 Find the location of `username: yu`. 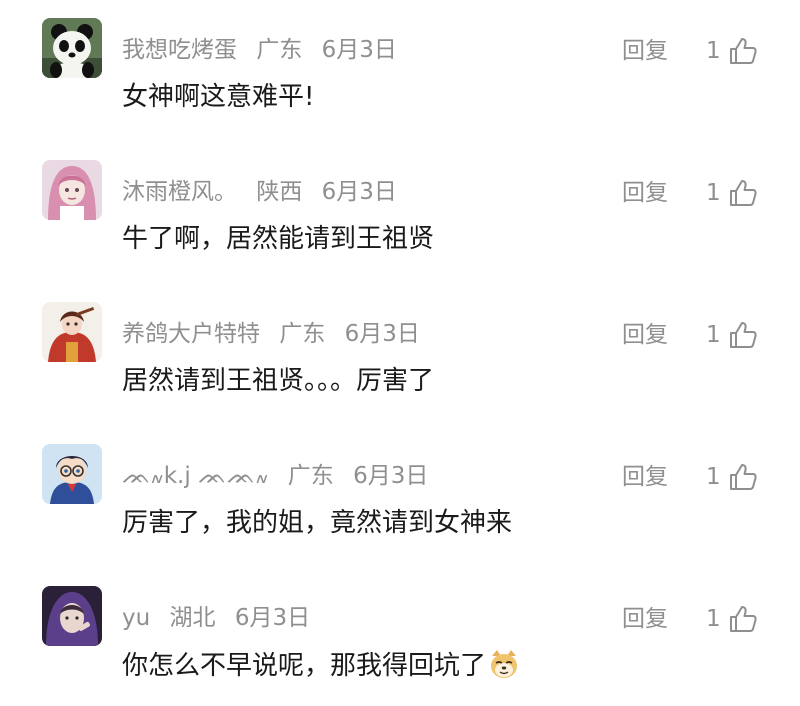

username: yu is located at coordinates (136, 618).